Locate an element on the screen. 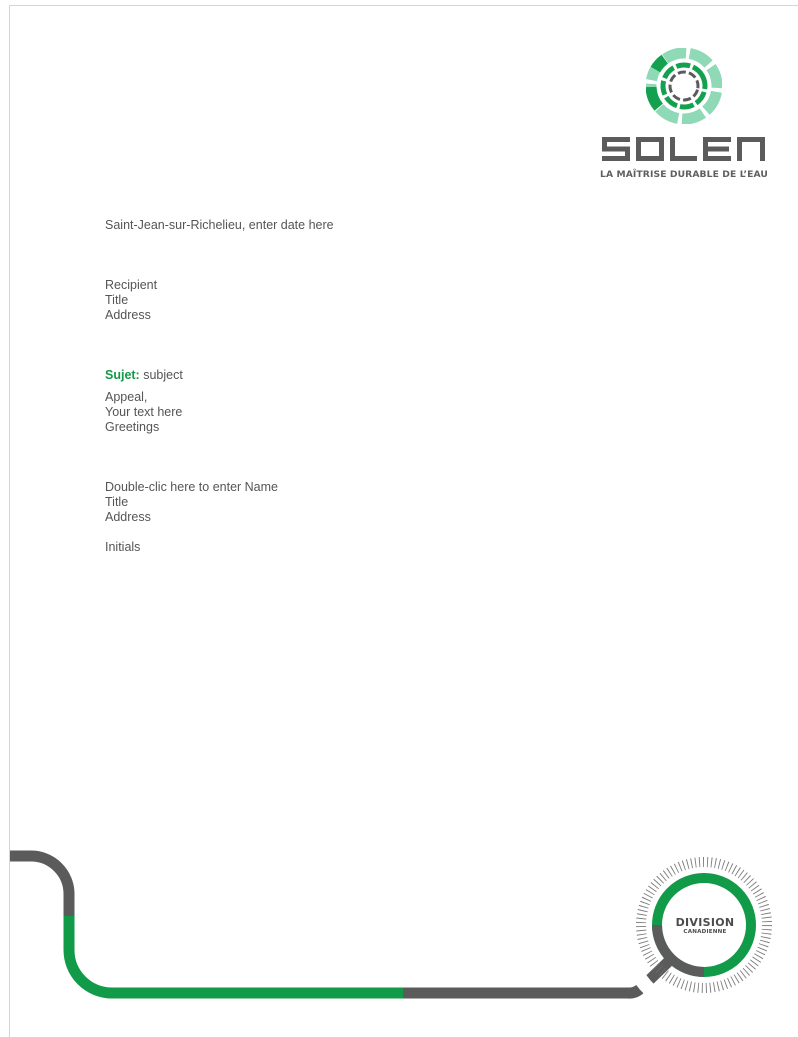 The width and height of the screenshot is (798, 1037). signature-address: Address is located at coordinates (345, 517).